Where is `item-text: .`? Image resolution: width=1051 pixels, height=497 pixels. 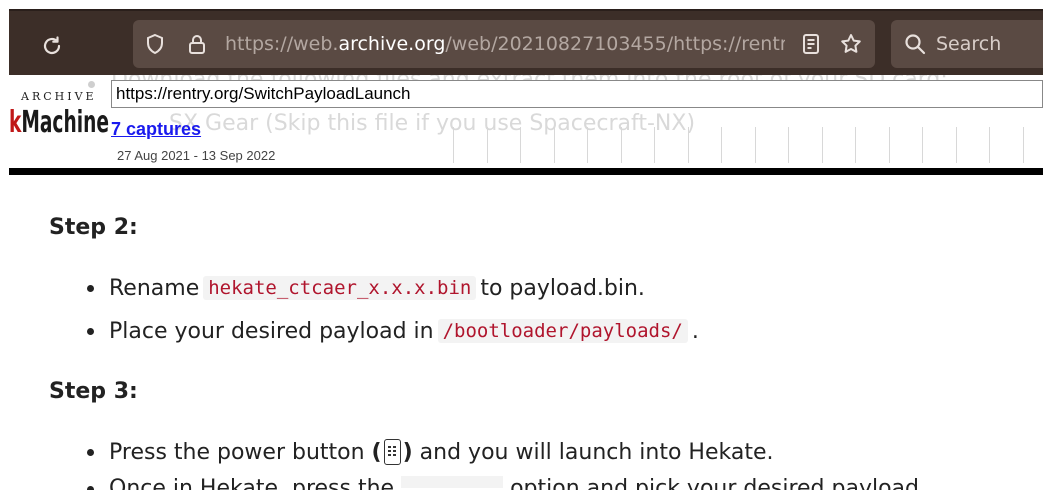
item-text: . is located at coordinates (695, 331).